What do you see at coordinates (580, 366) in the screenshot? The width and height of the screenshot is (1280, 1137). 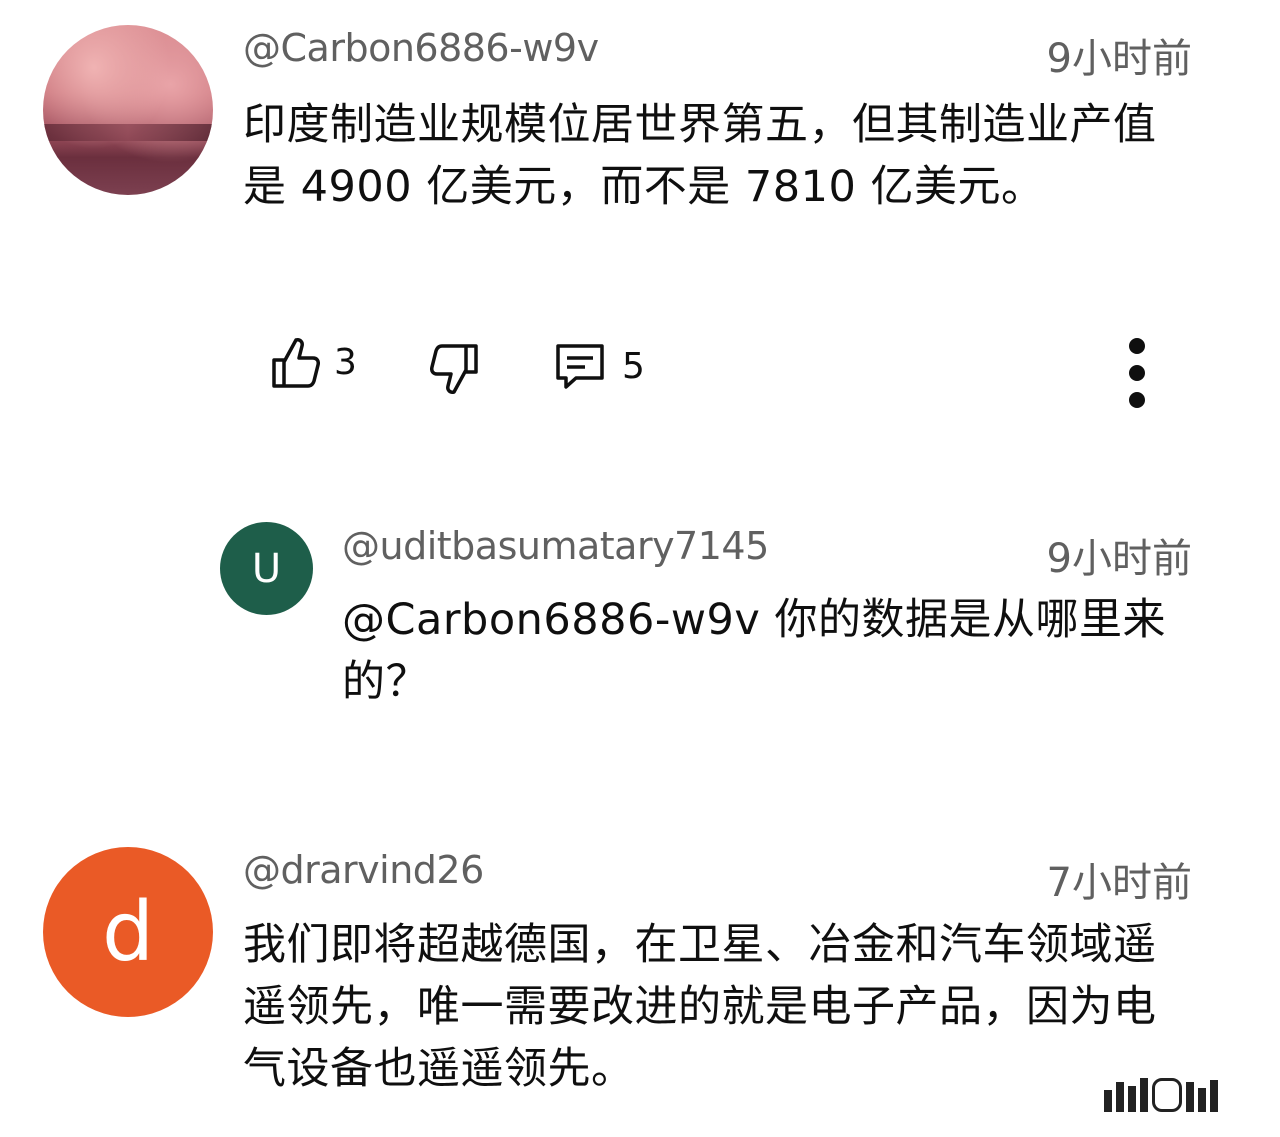 I see `comment-icon` at bounding box center [580, 366].